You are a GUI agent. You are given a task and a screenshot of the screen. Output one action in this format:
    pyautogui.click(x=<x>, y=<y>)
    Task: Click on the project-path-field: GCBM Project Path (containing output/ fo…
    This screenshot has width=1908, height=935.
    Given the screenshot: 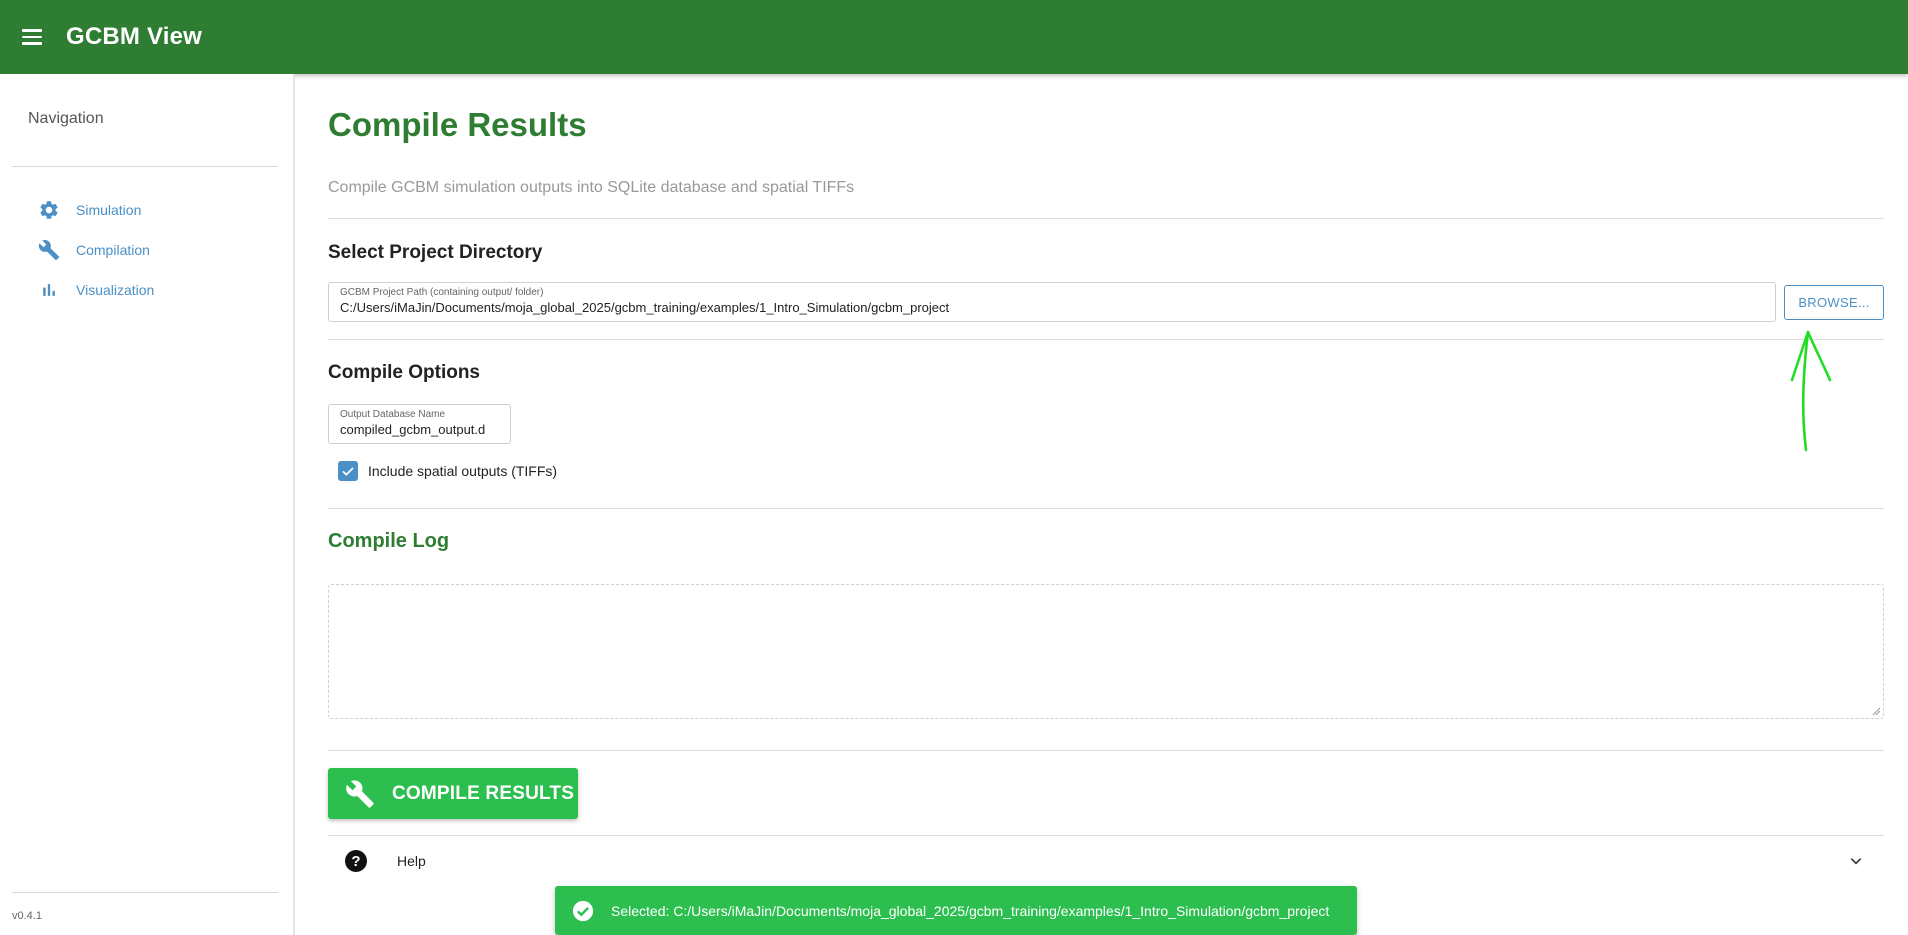 What is the action you would take?
    pyautogui.click(x=1052, y=302)
    